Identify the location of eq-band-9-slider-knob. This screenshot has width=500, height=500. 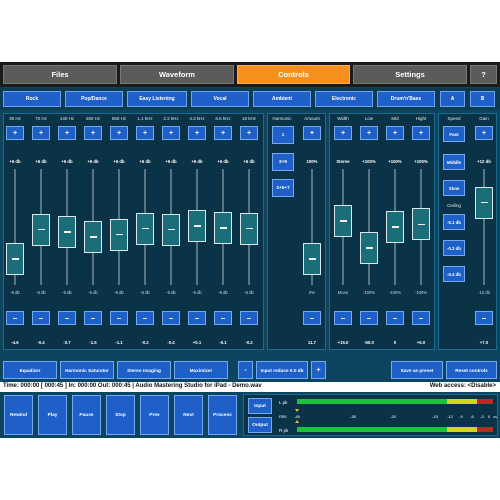
(249, 228).